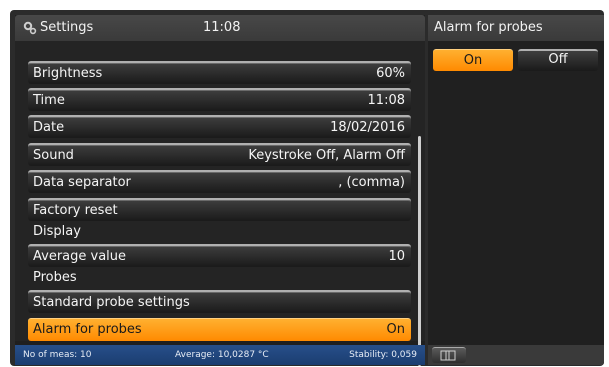  Describe the element at coordinates (67, 27) in the screenshot. I see `settings-title: Settings` at that location.